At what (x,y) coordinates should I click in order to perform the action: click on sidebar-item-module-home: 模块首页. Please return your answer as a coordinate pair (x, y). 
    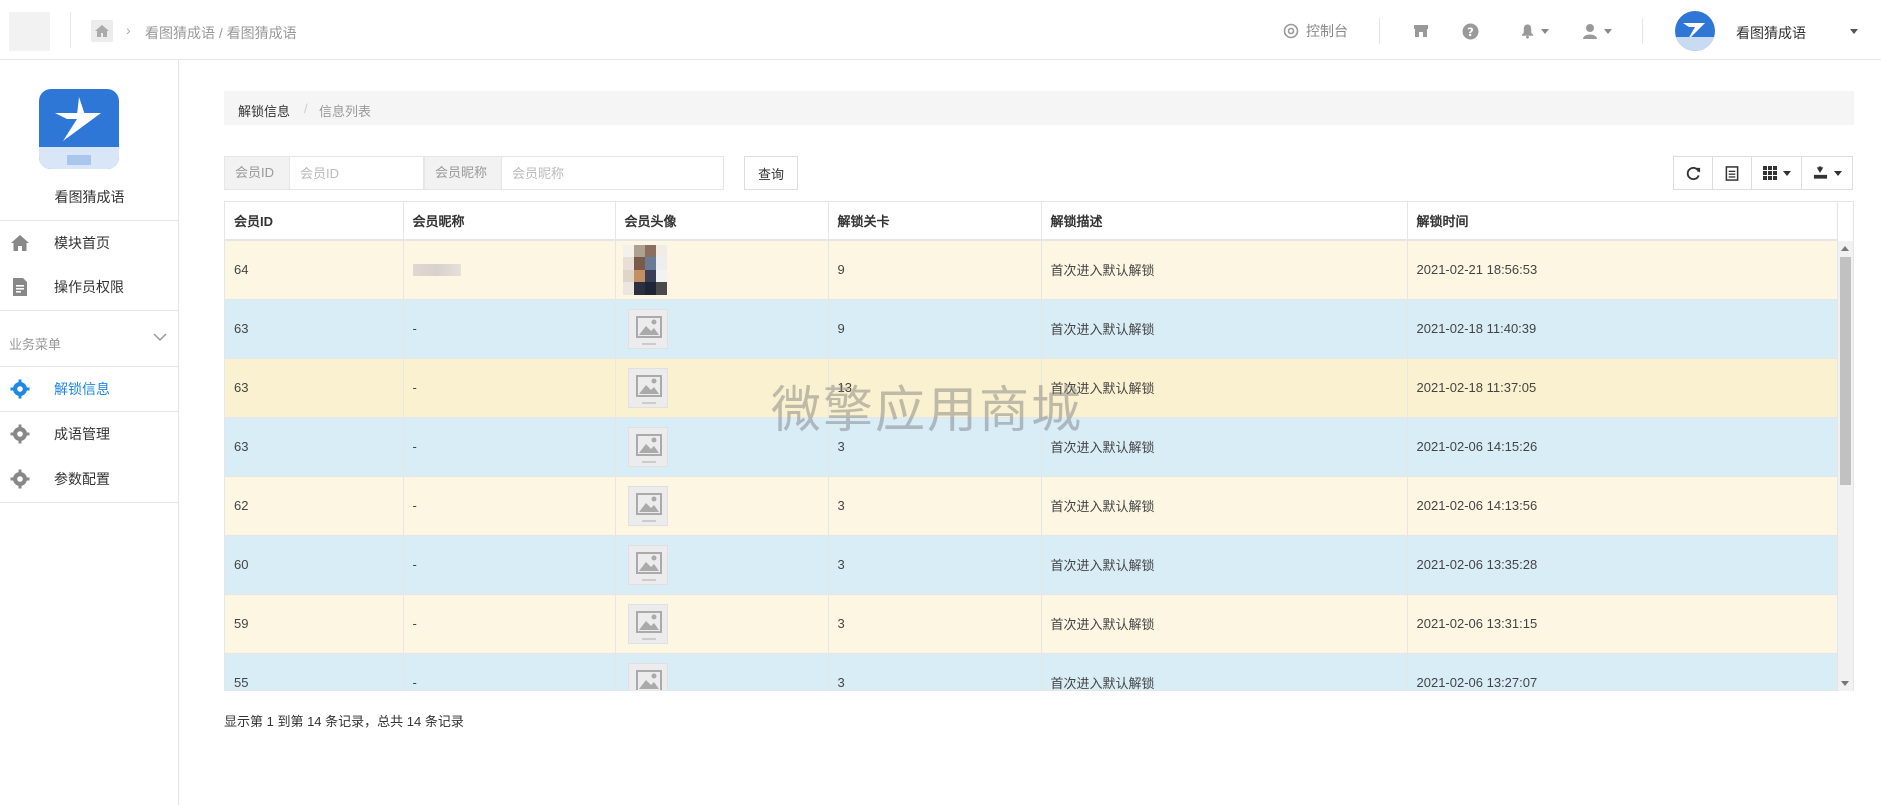
    Looking at the image, I should click on (89, 243).